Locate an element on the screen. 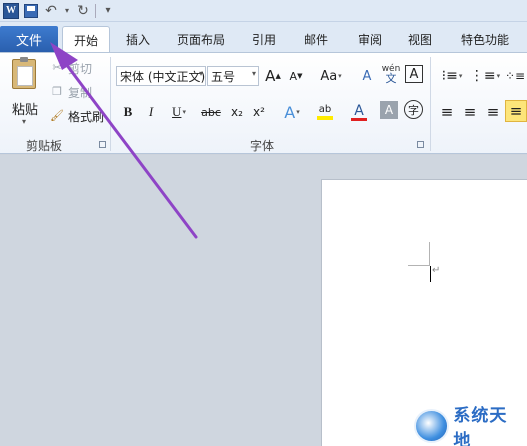 This screenshot has width=527, height=446. format-painter-button: 🖌 格式刷 is located at coordinates (77, 116).